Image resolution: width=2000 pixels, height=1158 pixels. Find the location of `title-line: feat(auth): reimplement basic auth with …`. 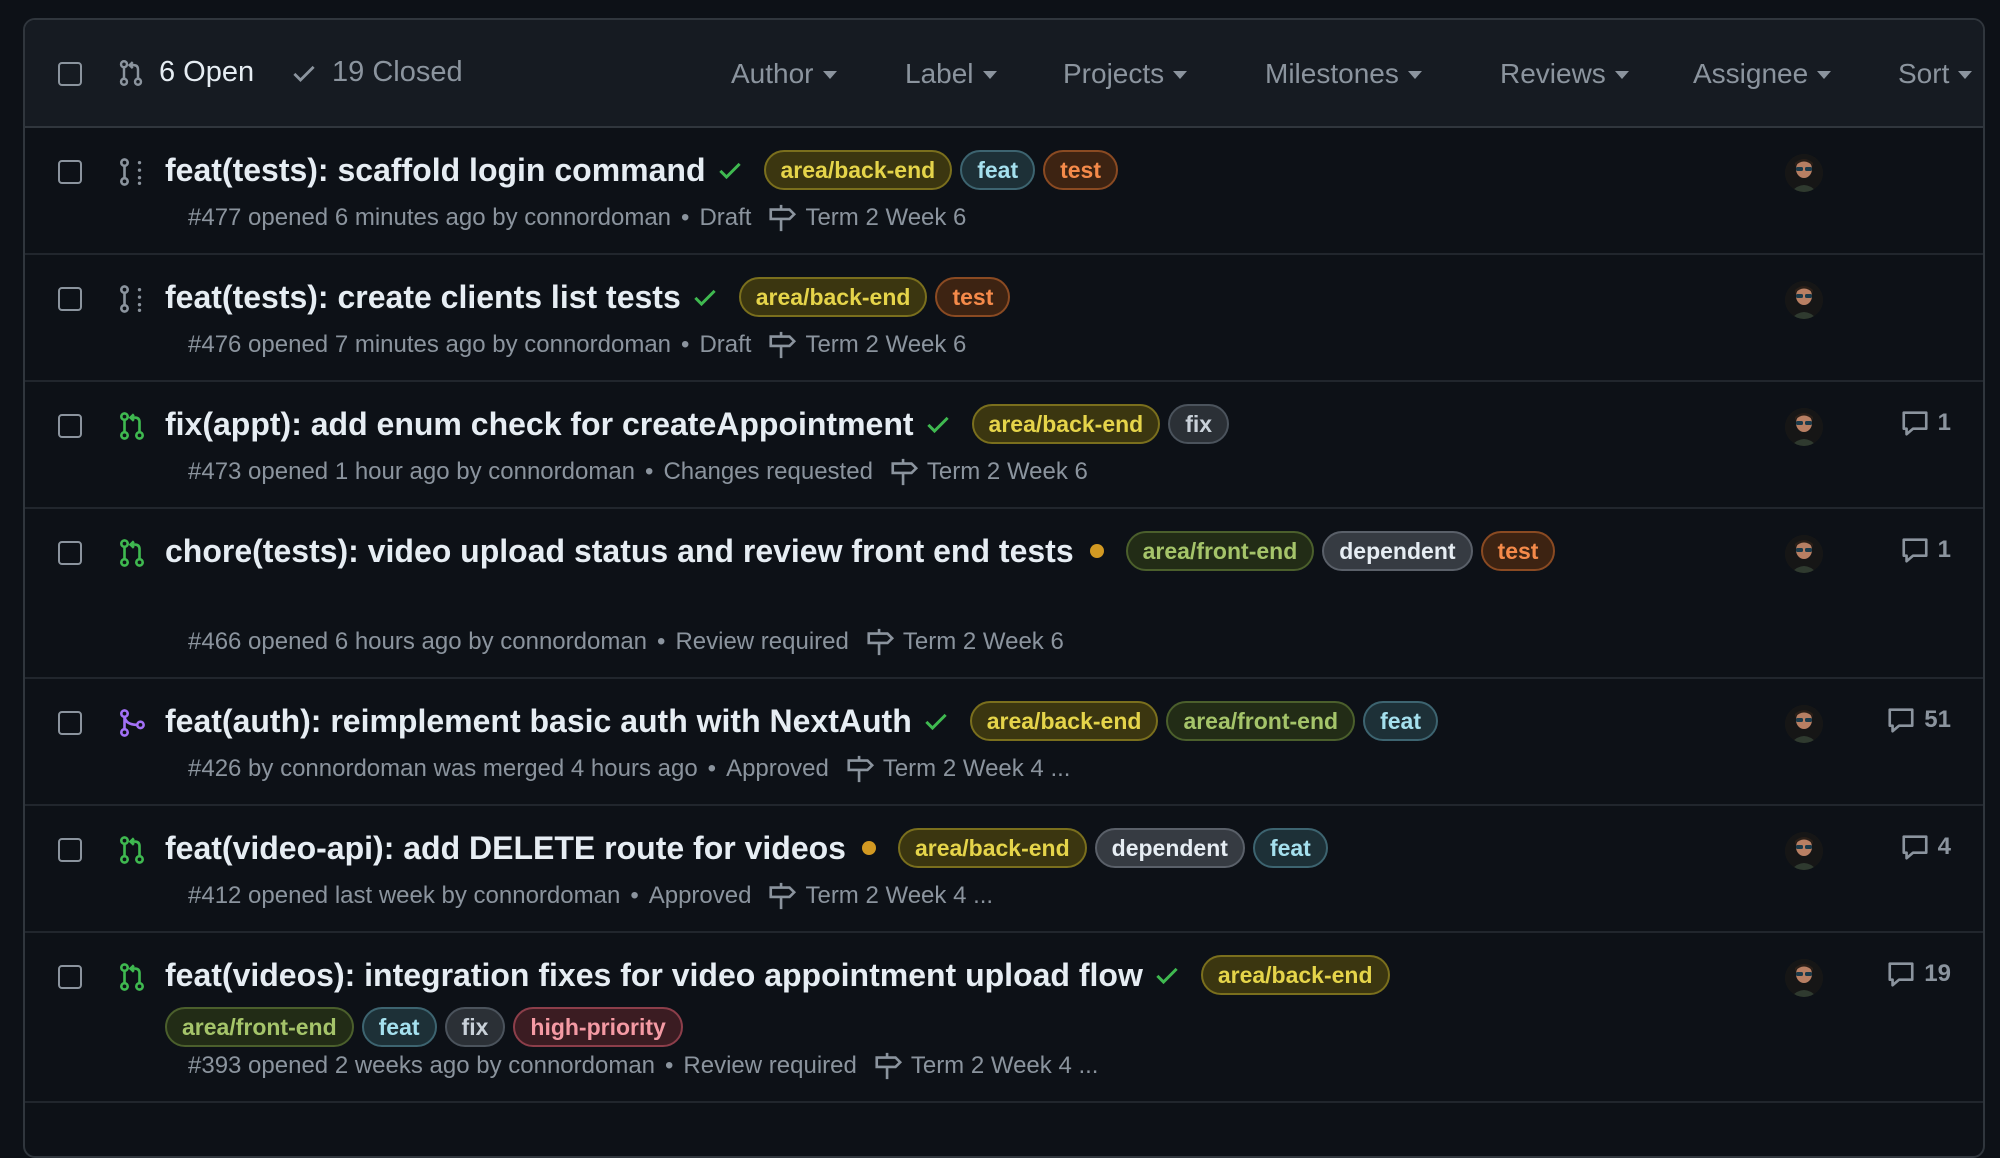

title-line: feat(auth): reimplement basic auth with … is located at coordinates (874, 721).